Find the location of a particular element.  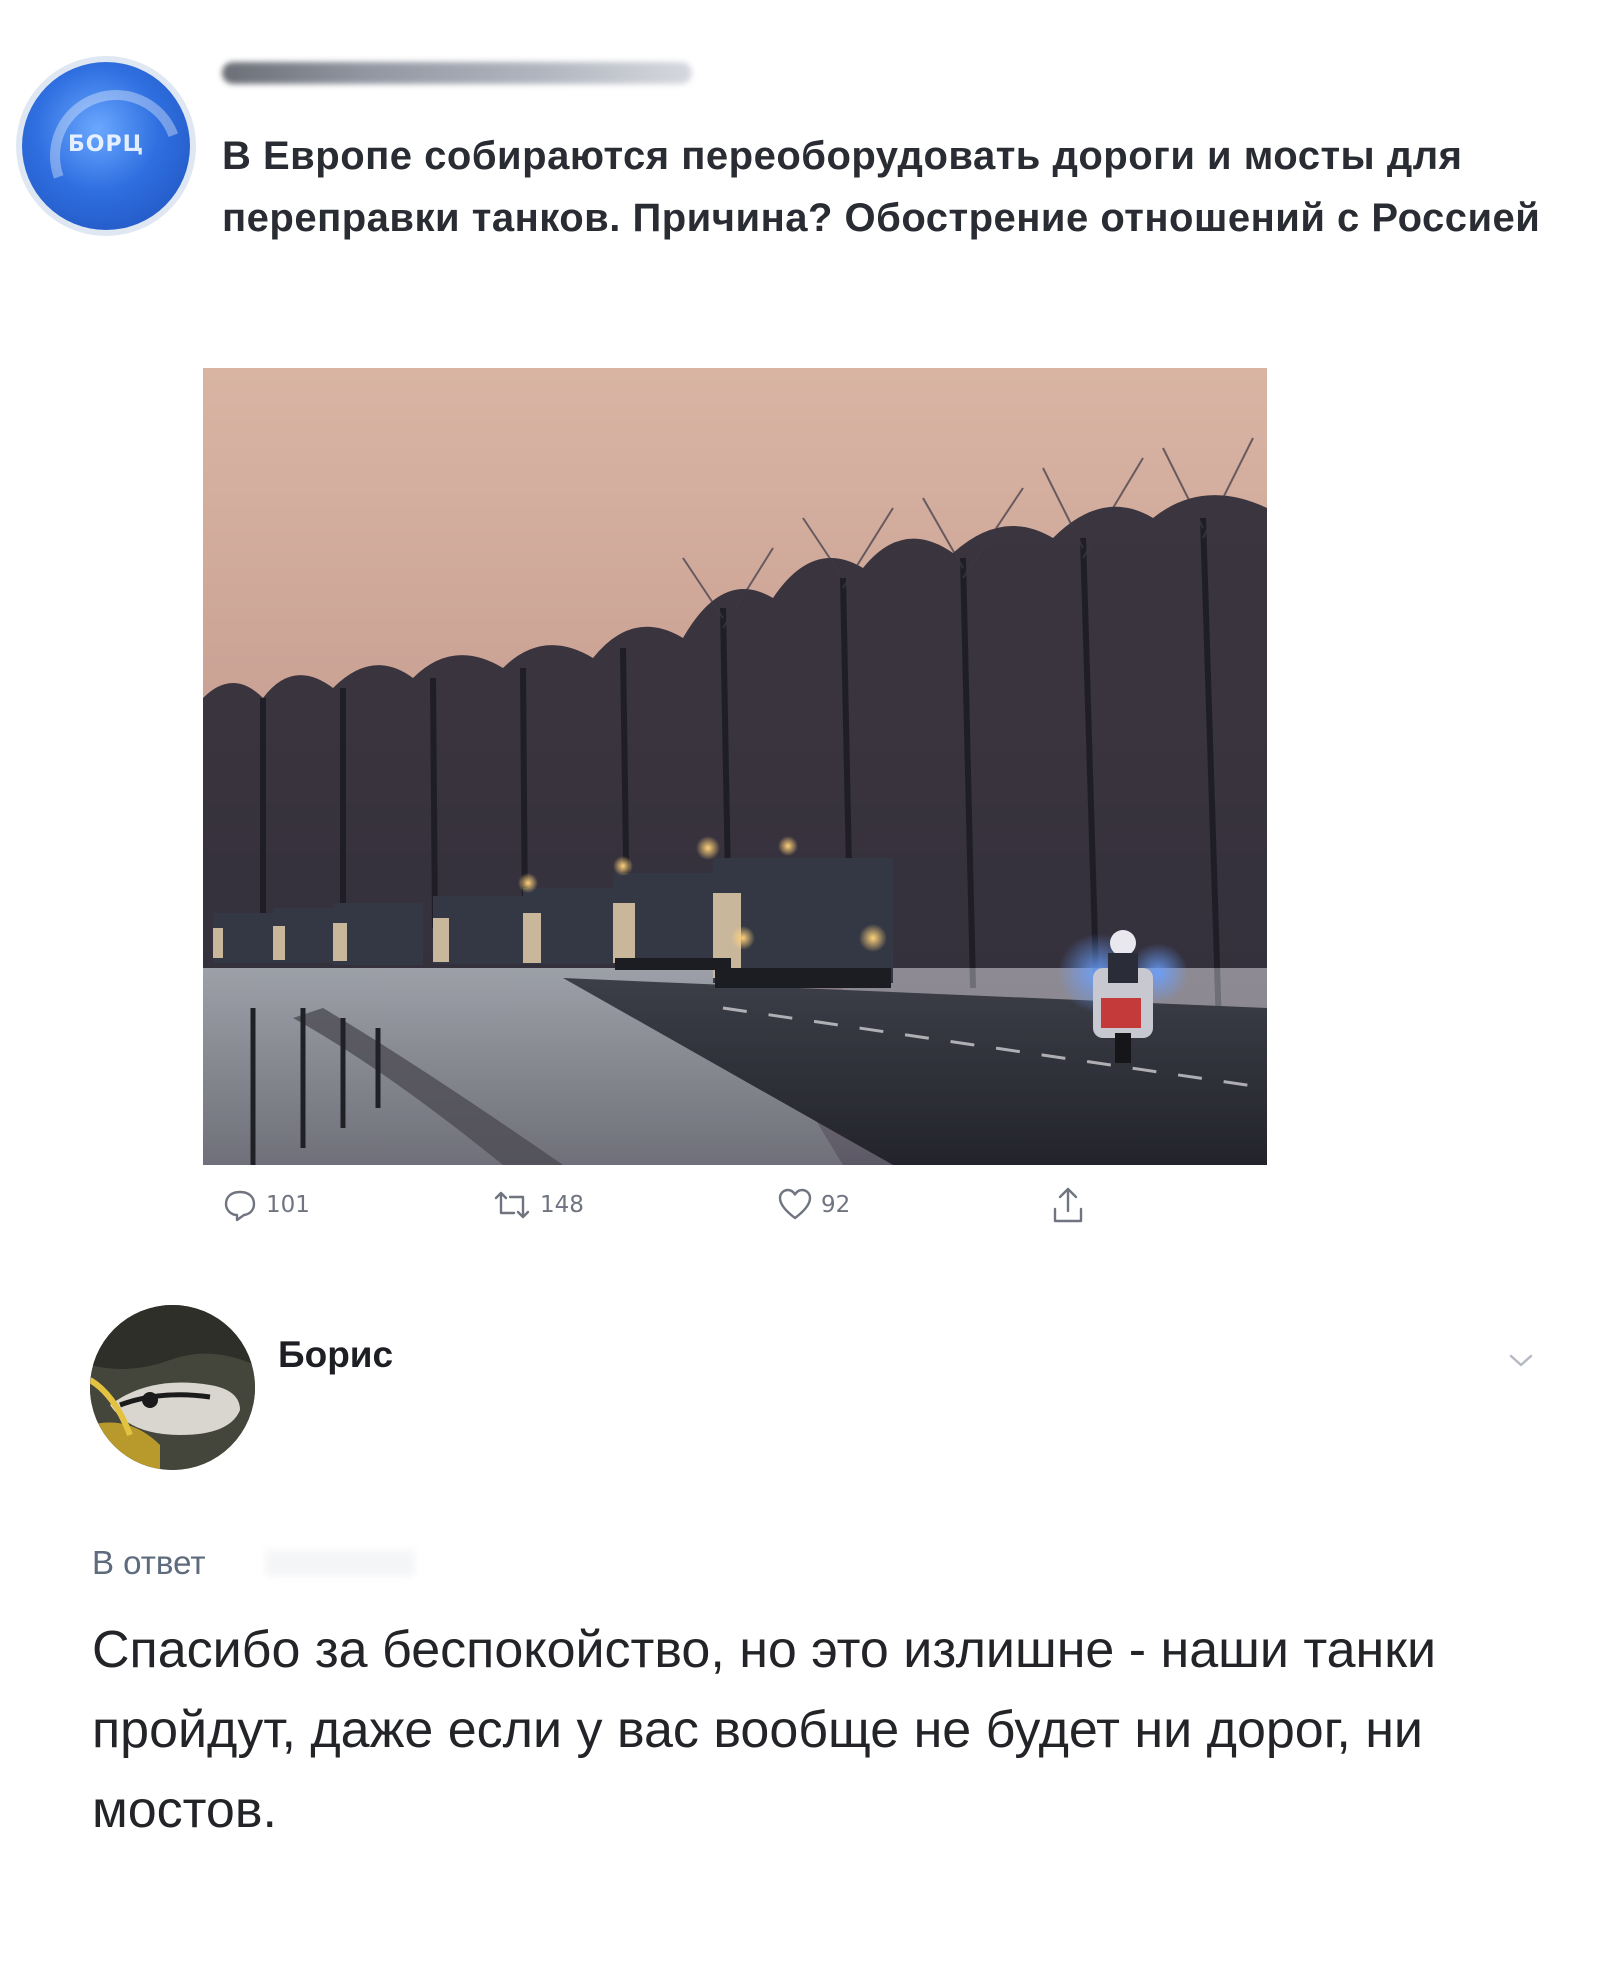

share-button is located at coordinates (1068, 1205).